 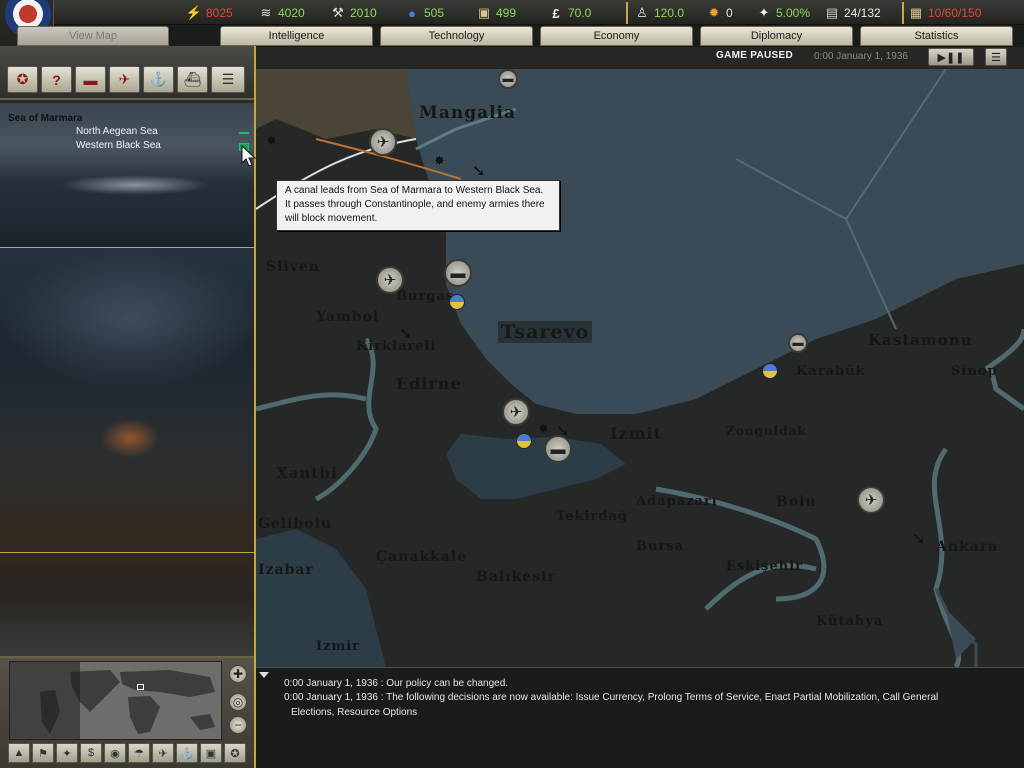 What do you see at coordinates (293, 267) in the screenshot?
I see `province-label: Sliven` at bounding box center [293, 267].